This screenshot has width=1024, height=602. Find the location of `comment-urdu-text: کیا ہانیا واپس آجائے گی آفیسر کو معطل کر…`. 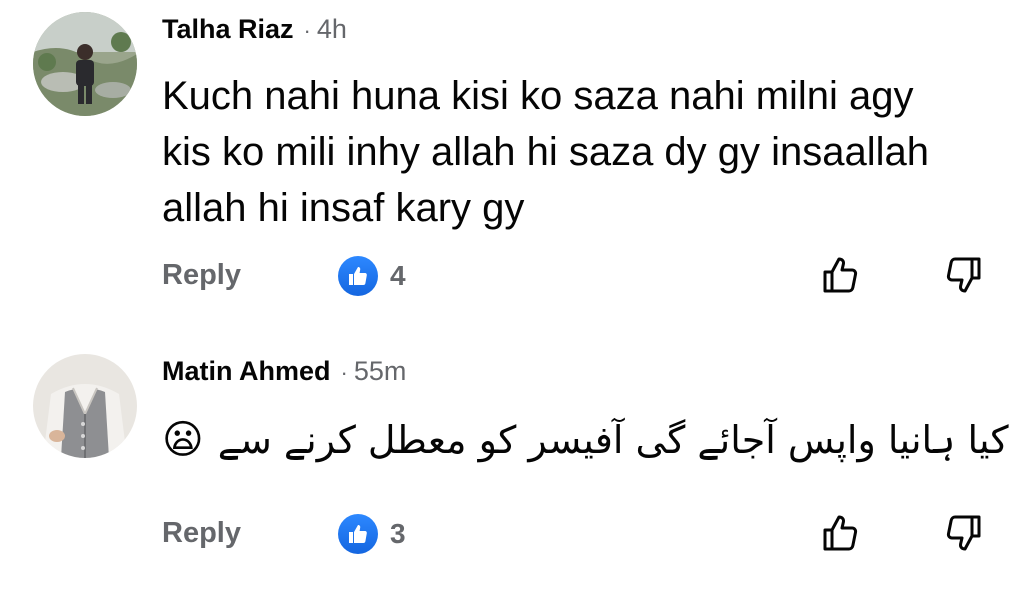

comment-urdu-text: کیا ہانیا واپس آجائے گی آفیسر کو معطل کر… is located at coordinates (613, 440).